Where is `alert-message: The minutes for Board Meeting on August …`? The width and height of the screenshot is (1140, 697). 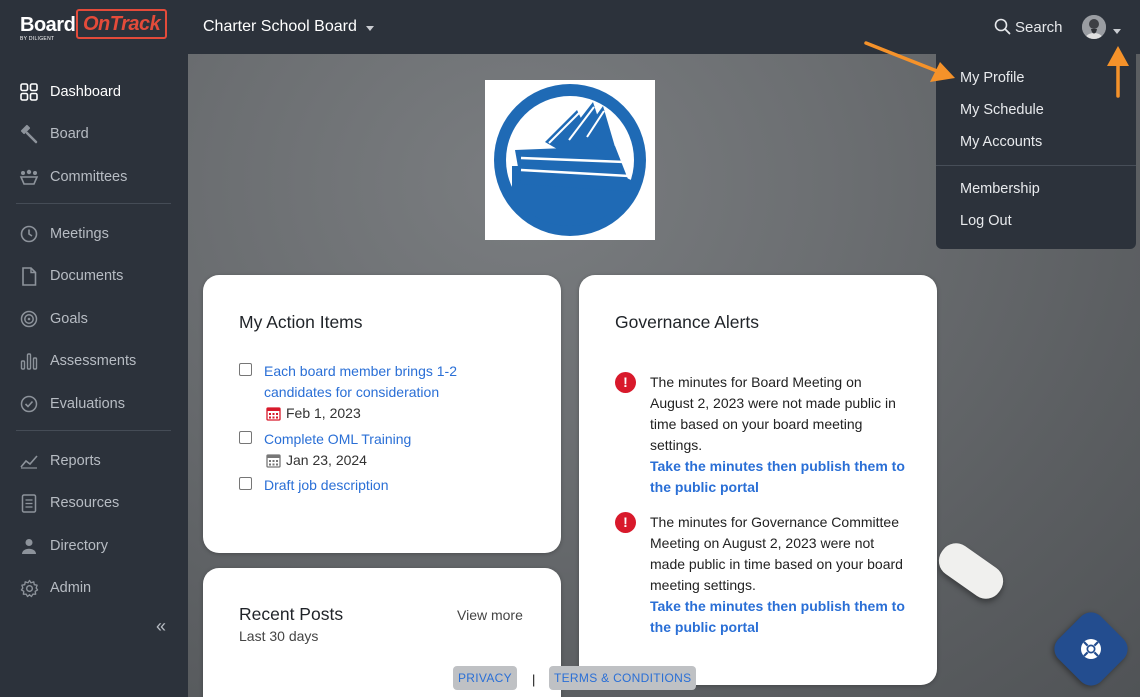 alert-message: The minutes for Board Meeting on August … is located at coordinates (773, 413).